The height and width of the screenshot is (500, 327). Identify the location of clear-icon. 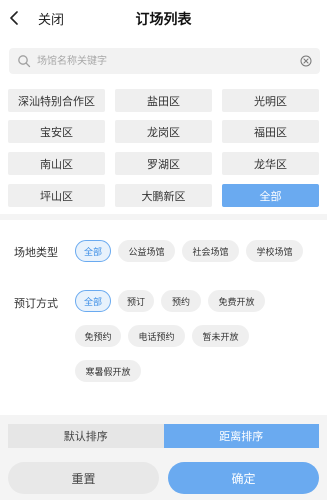
(306, 61).